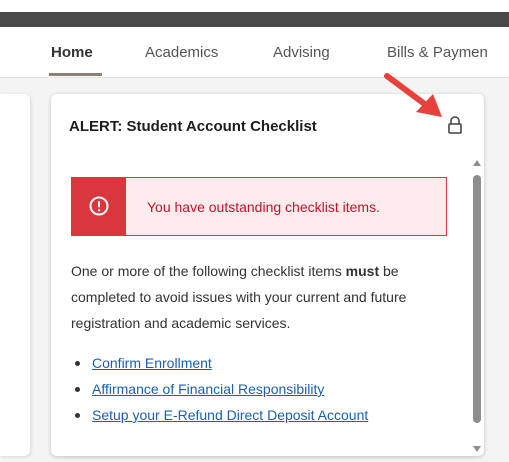 The image size is (509, 462). Describe the element at coordinates (477, 299) in the screenshot. I see `scrollbar-thumb` at that location.